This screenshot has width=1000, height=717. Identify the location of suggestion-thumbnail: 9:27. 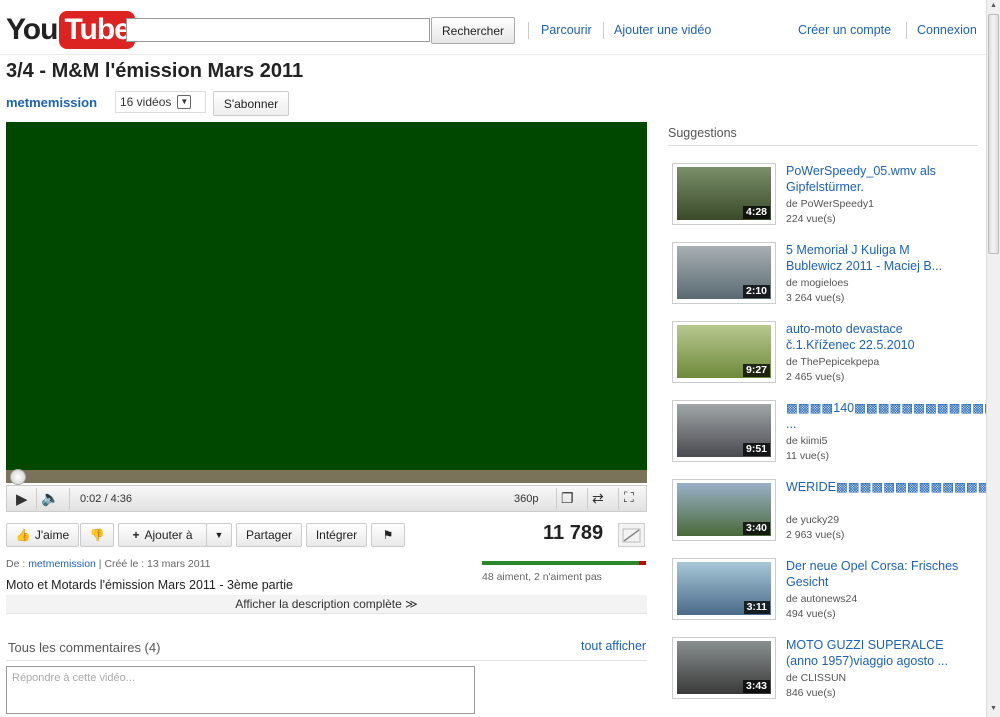
(724, 352).